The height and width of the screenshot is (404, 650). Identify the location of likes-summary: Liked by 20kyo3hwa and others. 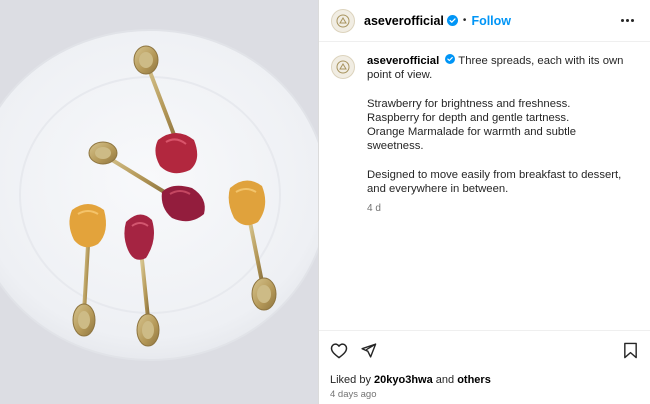
(410, 380).